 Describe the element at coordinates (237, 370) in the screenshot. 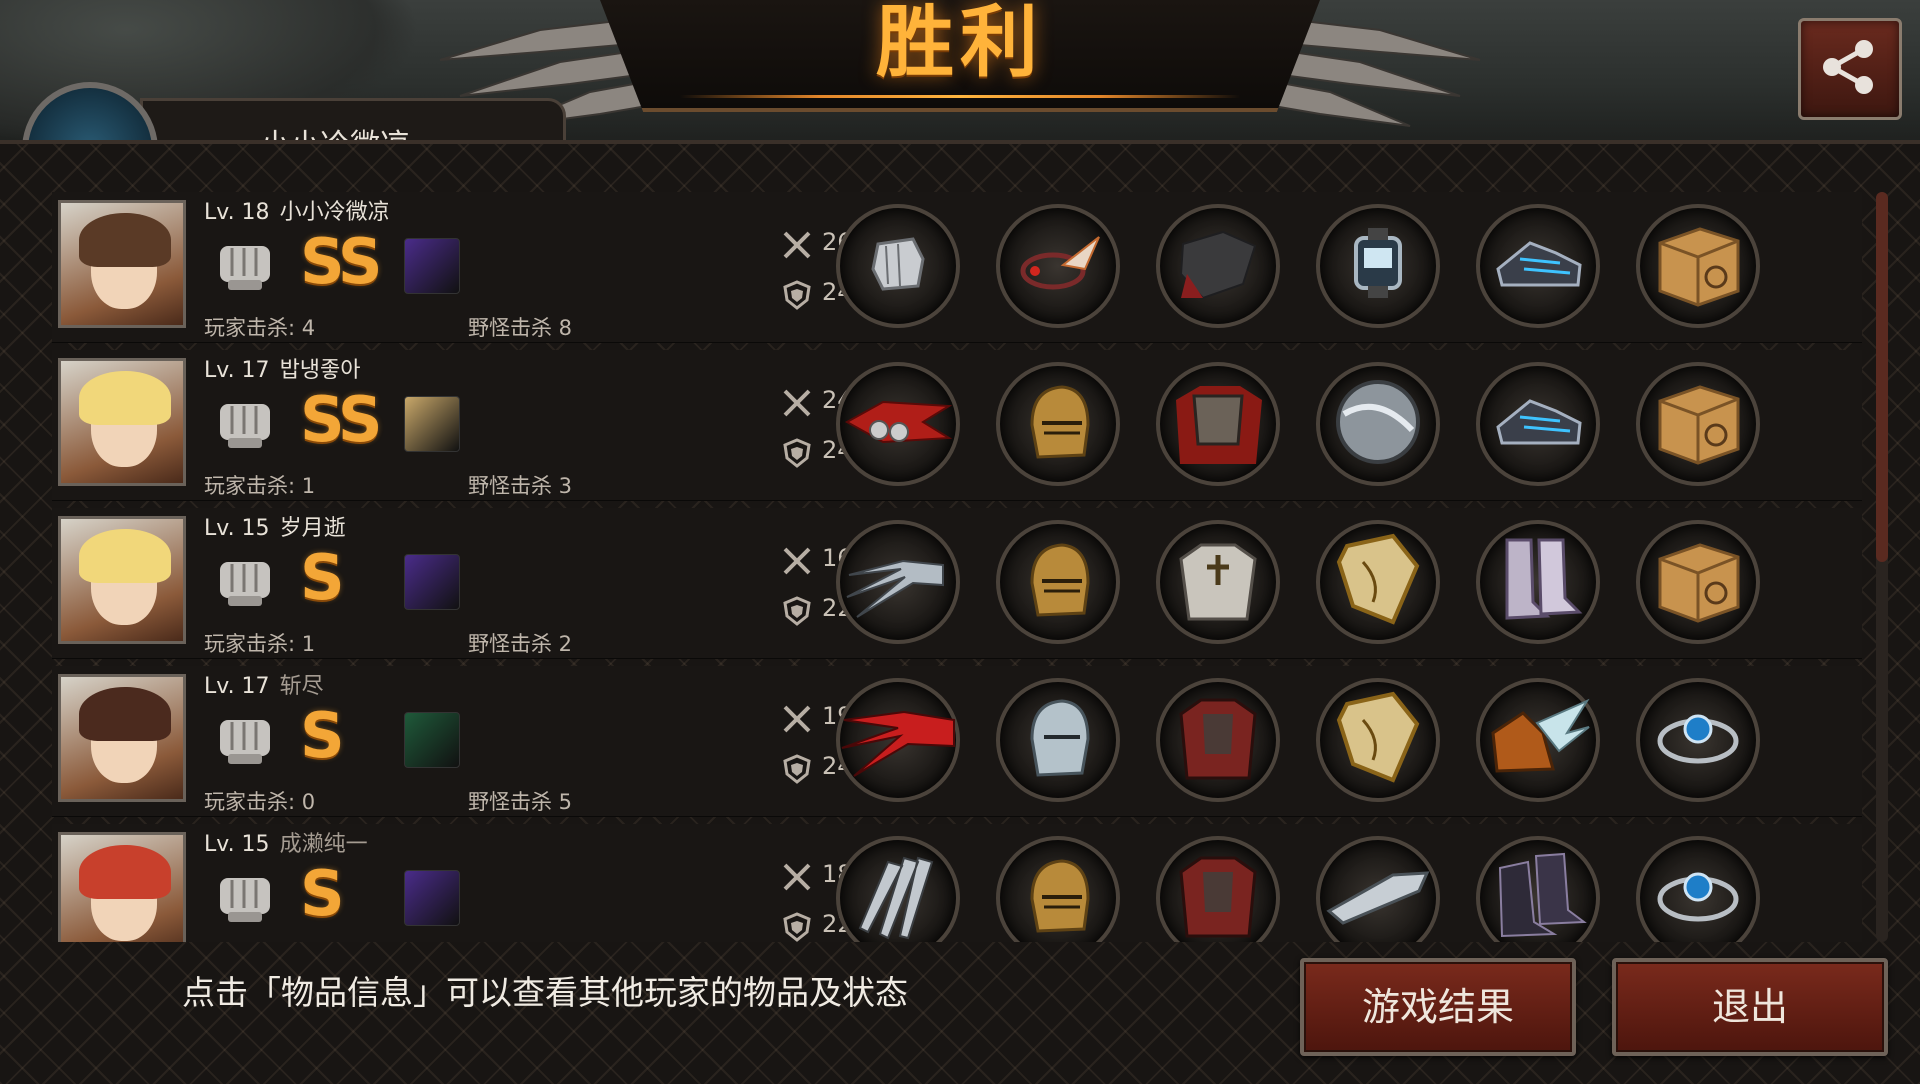

I see `player-level: Lv. 17` at that location.